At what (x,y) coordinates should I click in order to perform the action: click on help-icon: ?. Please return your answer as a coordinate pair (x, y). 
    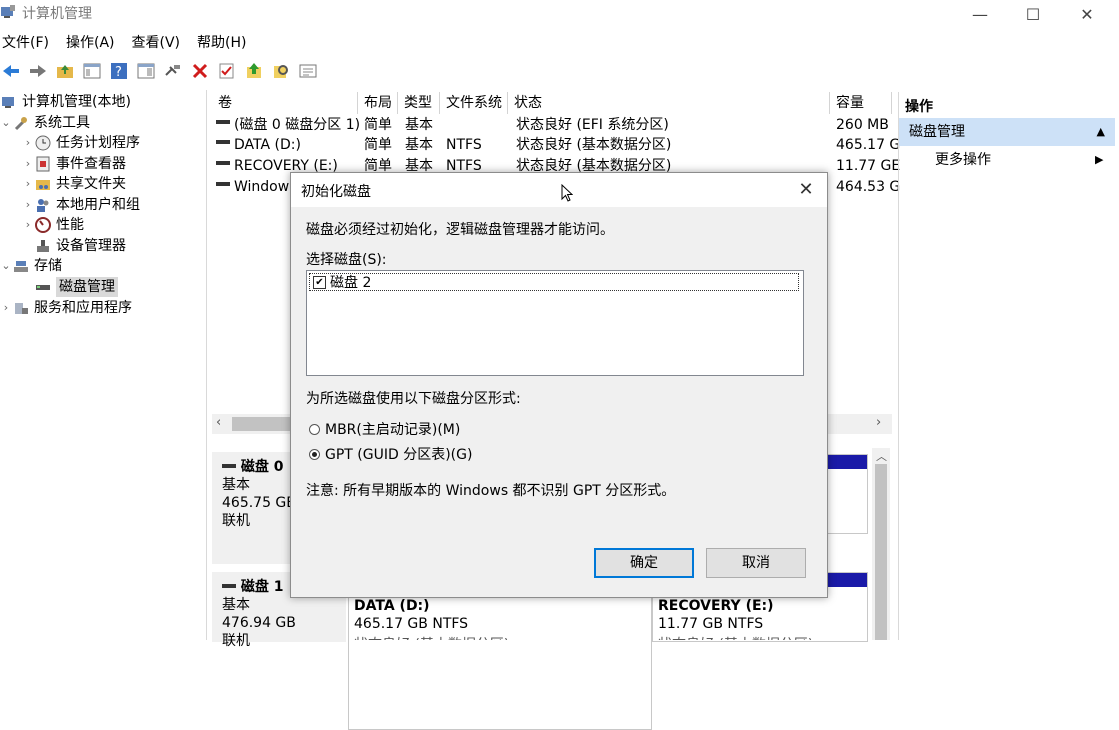
    Looking at the image, I should click on (119, 71).